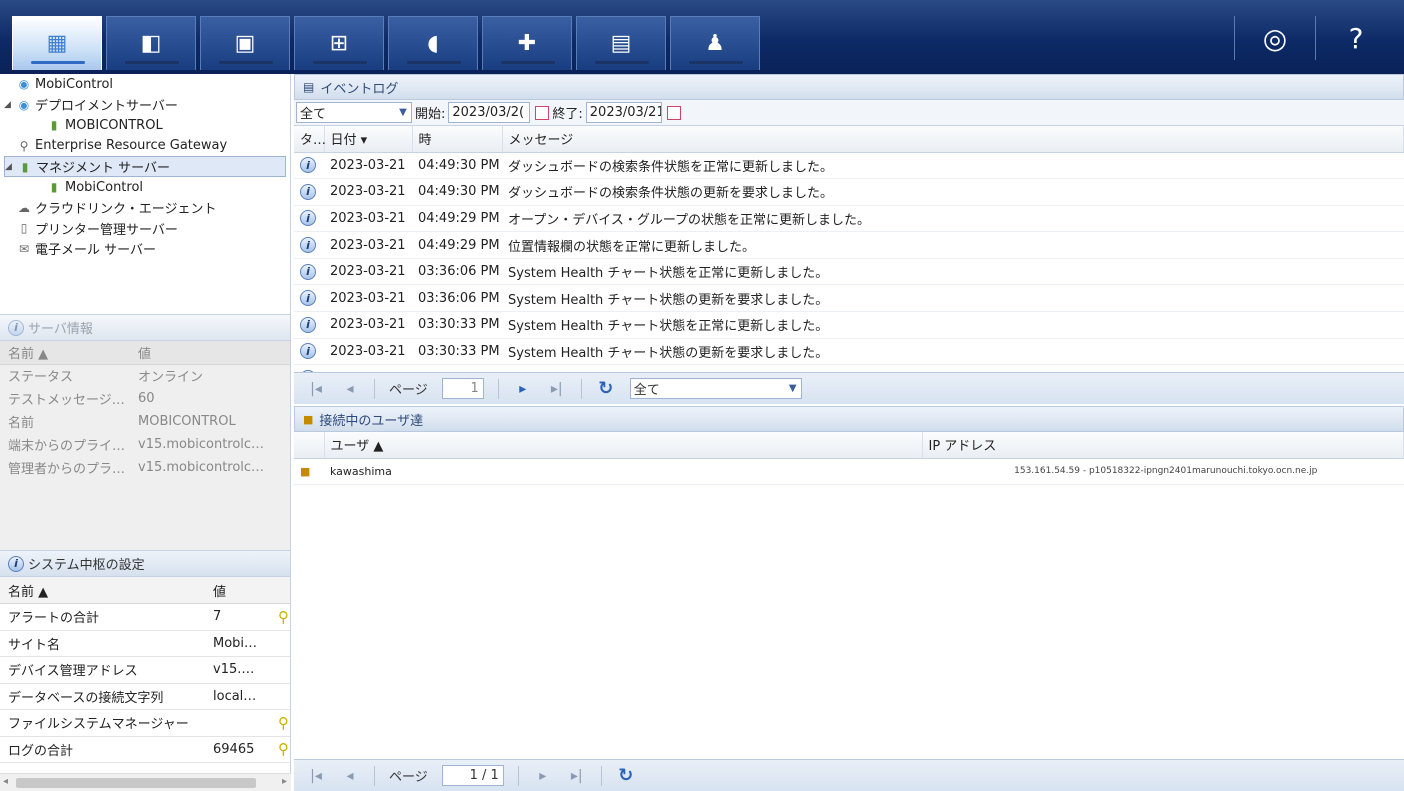  Describe the element at coordinates (145, 166) in the screenshot. I see `tree-node: ◢ ▮ マネジメント サーバー` at that location.